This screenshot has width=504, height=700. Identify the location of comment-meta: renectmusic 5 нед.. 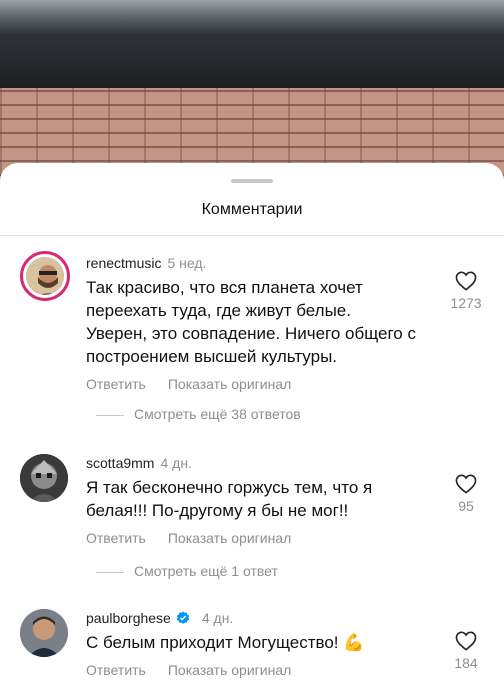
(251, 263).